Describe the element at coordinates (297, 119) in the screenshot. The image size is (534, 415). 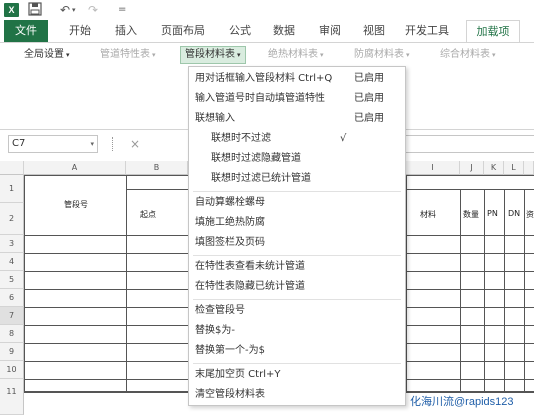
I see `menu-item-autocomplete: 联想输入 已启用` at that location.